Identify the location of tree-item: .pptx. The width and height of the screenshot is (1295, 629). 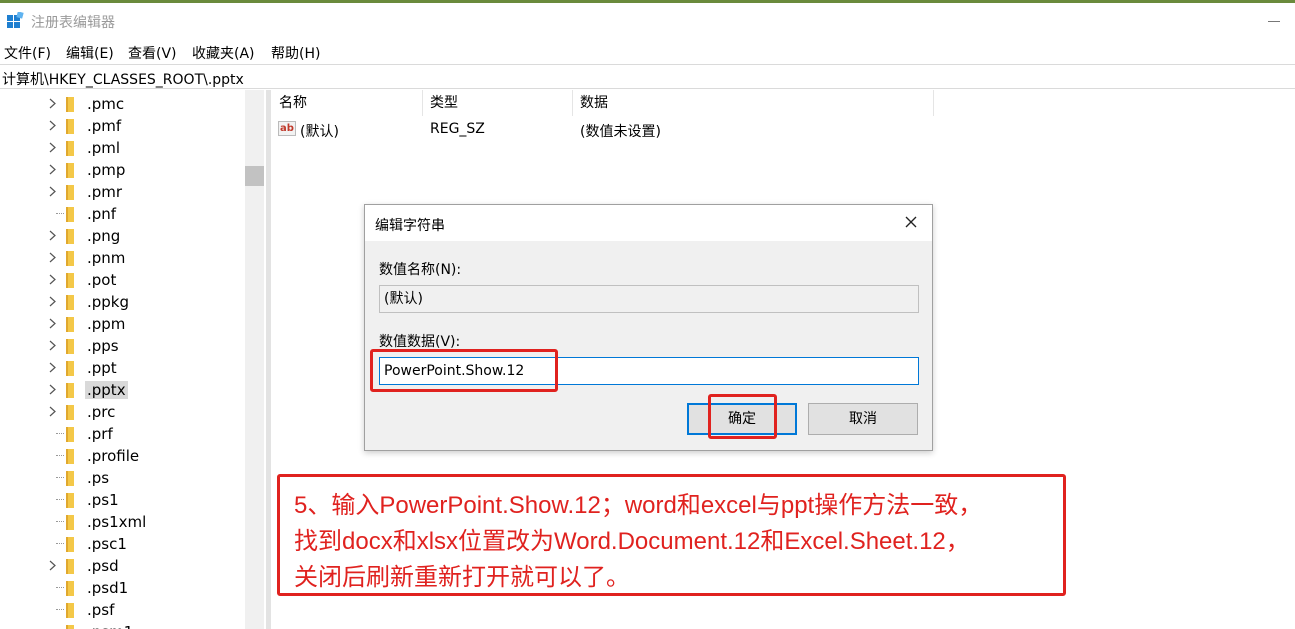
(122, 390).